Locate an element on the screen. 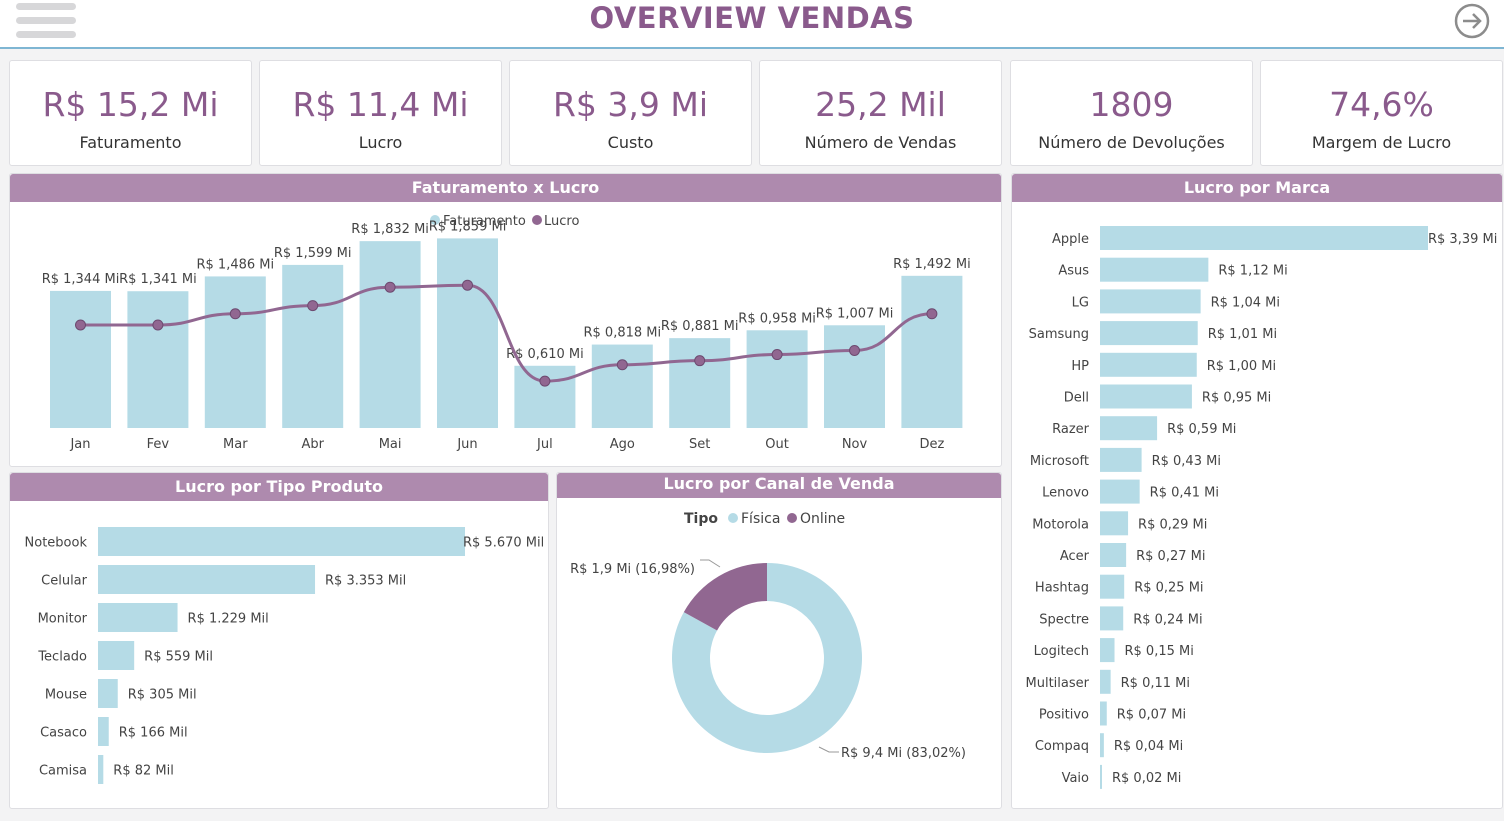 The height and width of the screenshot is (821, 1504). page-title: OVERVIEW VENDAS is located at coordinates (752, 18).